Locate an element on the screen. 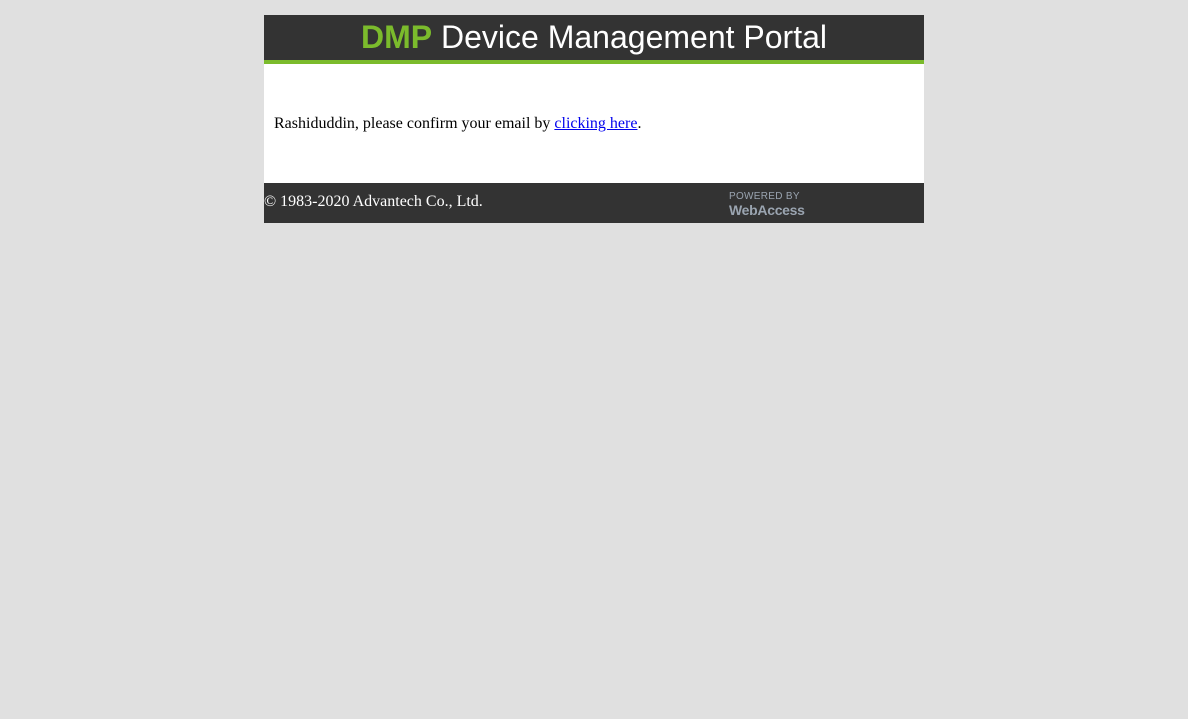 Image resolution: width=1188 pixels, height=719 pixels. powered-by-label: POWERED BY is located at coordinates (764, 196).